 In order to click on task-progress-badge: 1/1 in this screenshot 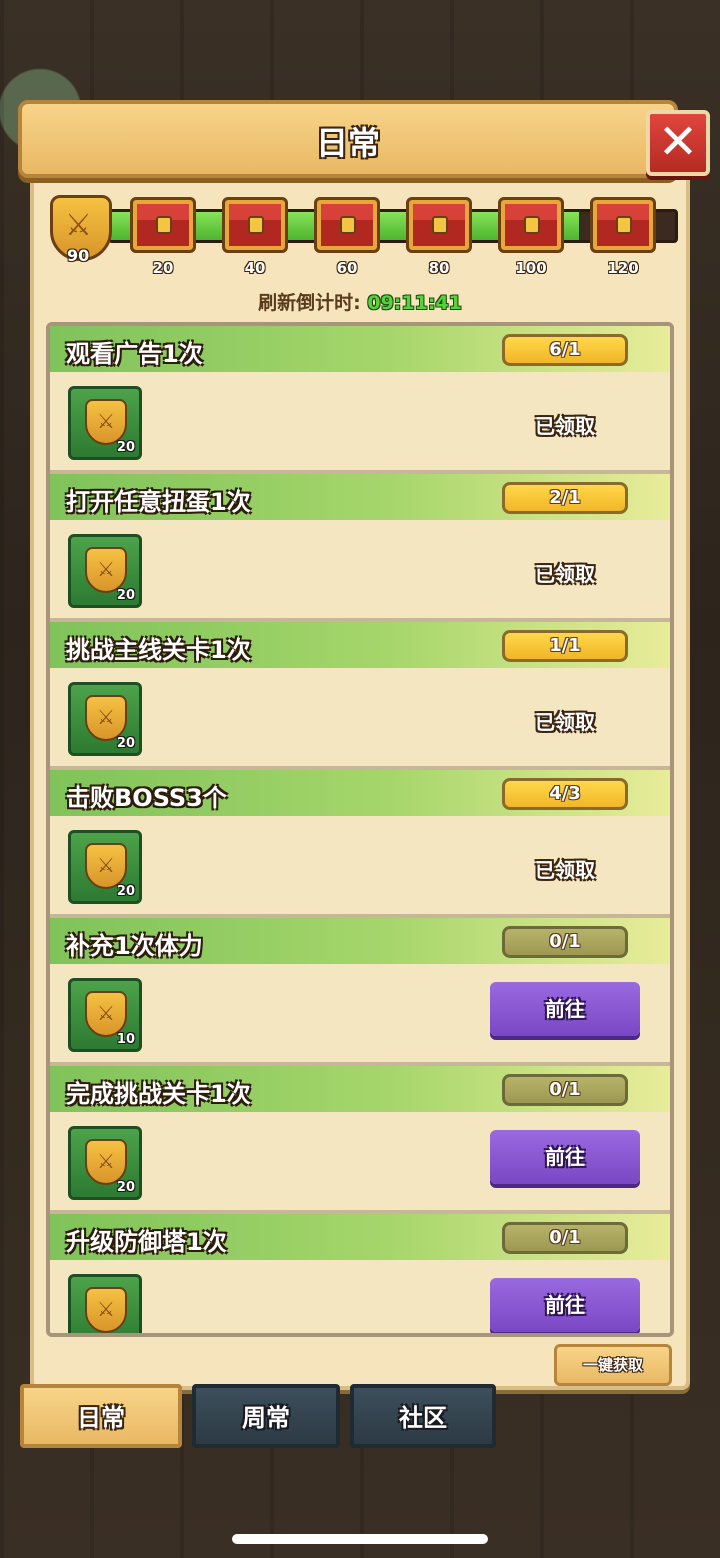, I will do `click(565, 646)`.